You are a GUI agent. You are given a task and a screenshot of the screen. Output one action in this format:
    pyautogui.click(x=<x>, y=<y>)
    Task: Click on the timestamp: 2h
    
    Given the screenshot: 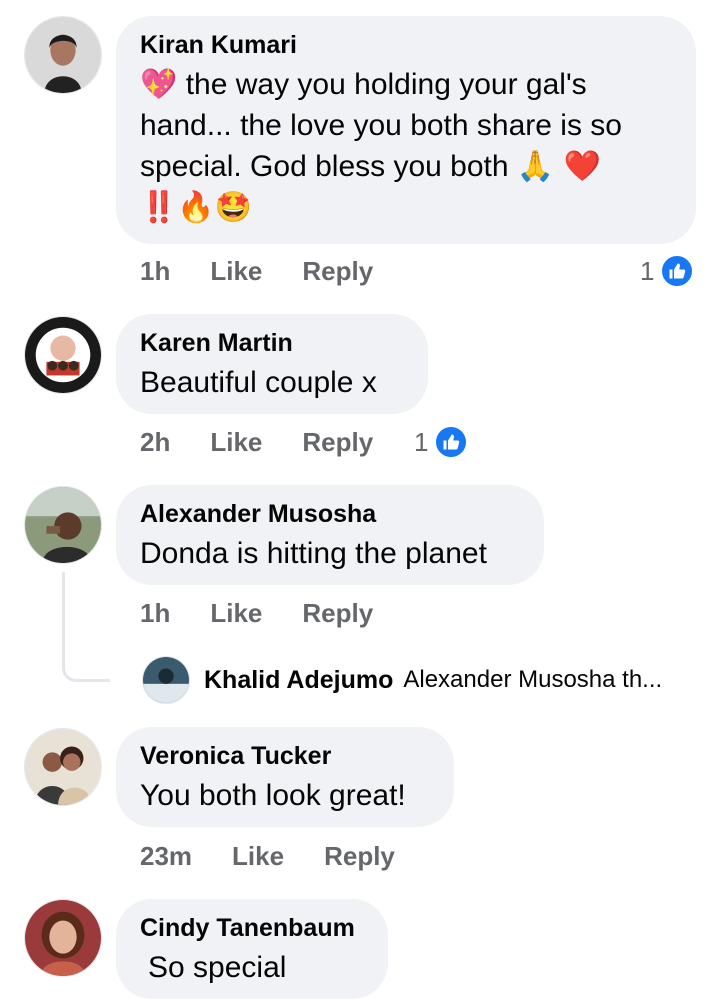 What is the action you would take?
    pyautogui.click(x=155, y=442)
    